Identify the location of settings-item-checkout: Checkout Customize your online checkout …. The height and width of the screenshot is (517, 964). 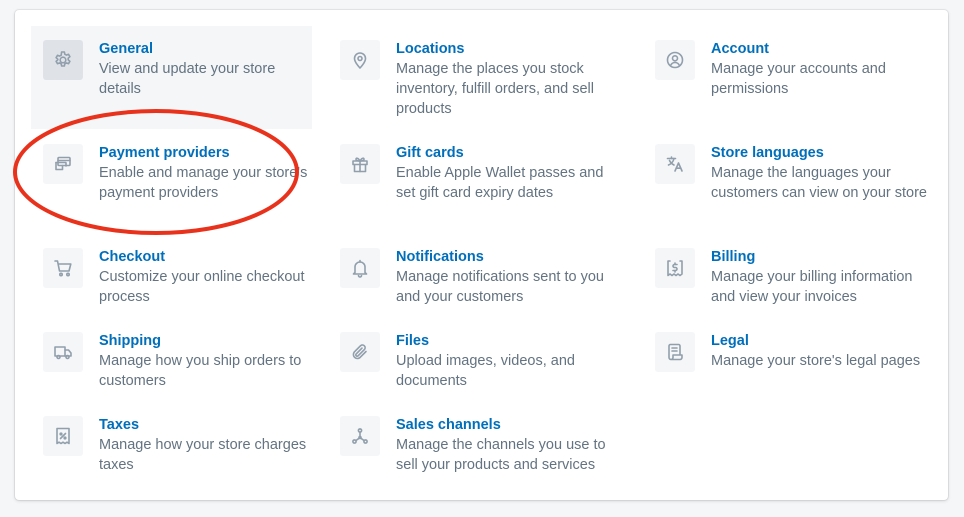
(171, 276).